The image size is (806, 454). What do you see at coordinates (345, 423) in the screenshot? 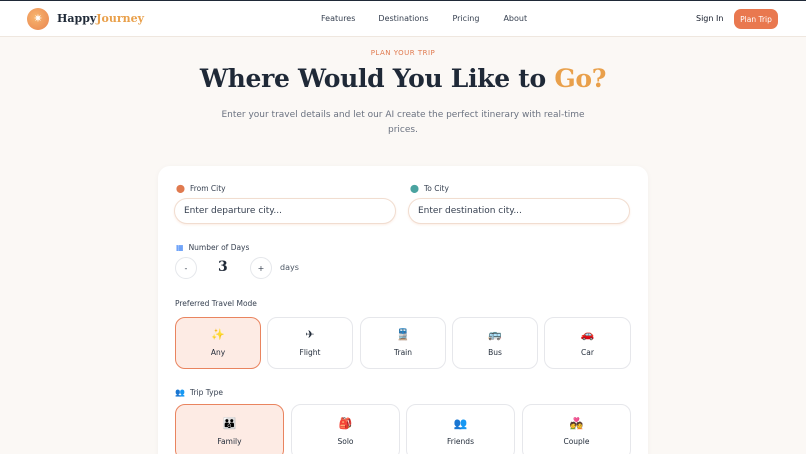
I see `backpack-icon: 🎒` at bounding box center [345, 423].